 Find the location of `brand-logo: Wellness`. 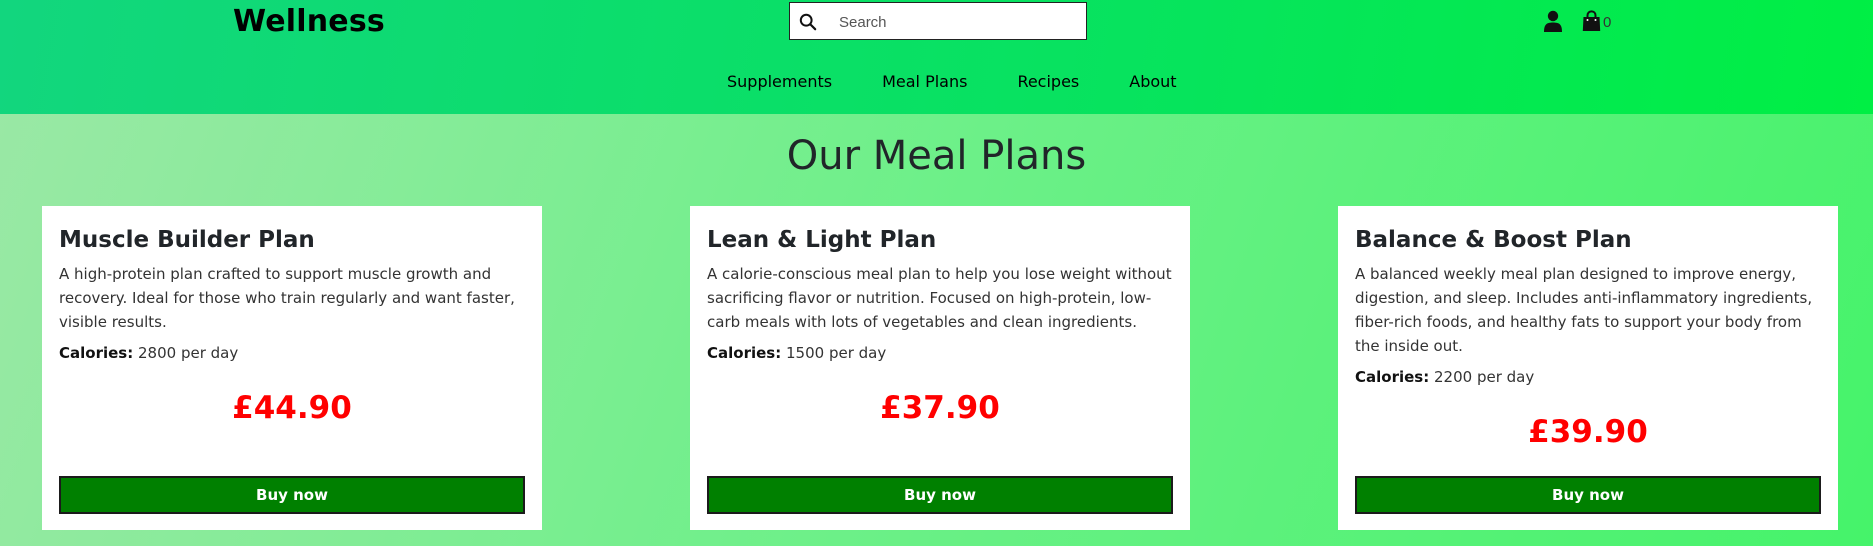

brand-logo: Wellness is located at coordinates (309, 21).